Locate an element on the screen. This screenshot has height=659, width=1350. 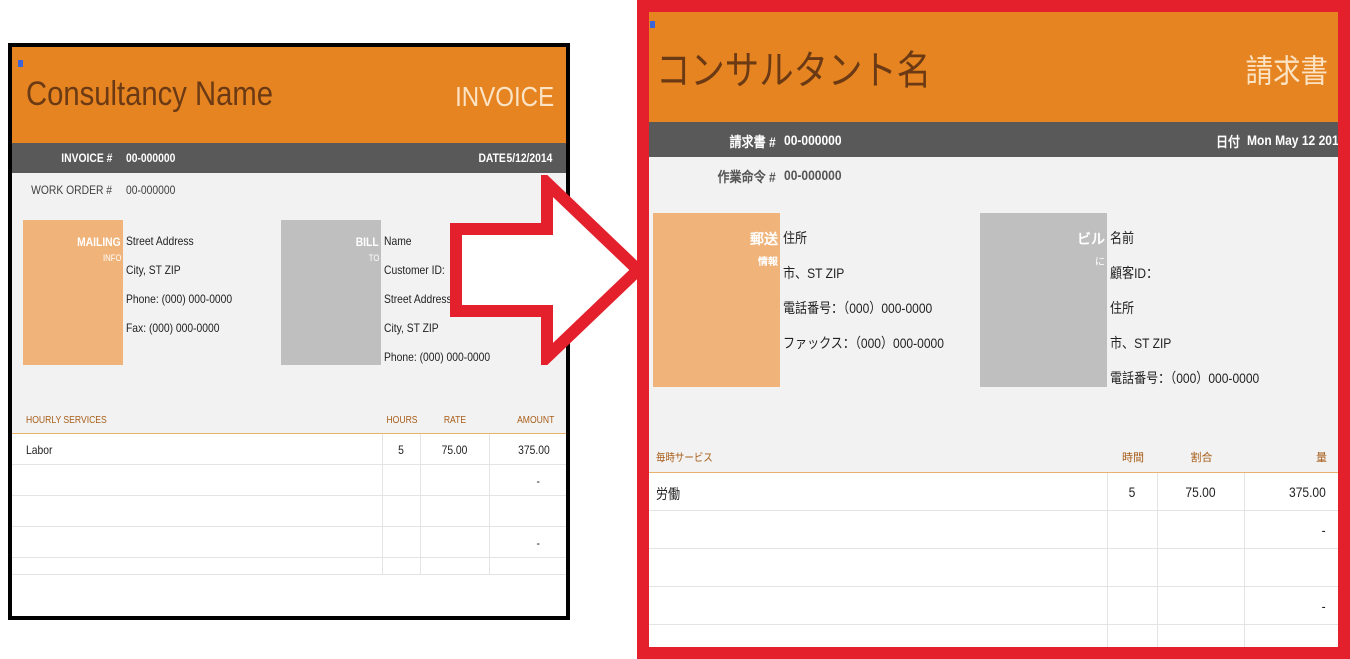
bill-line: Name is located at coordinates (398, 241).